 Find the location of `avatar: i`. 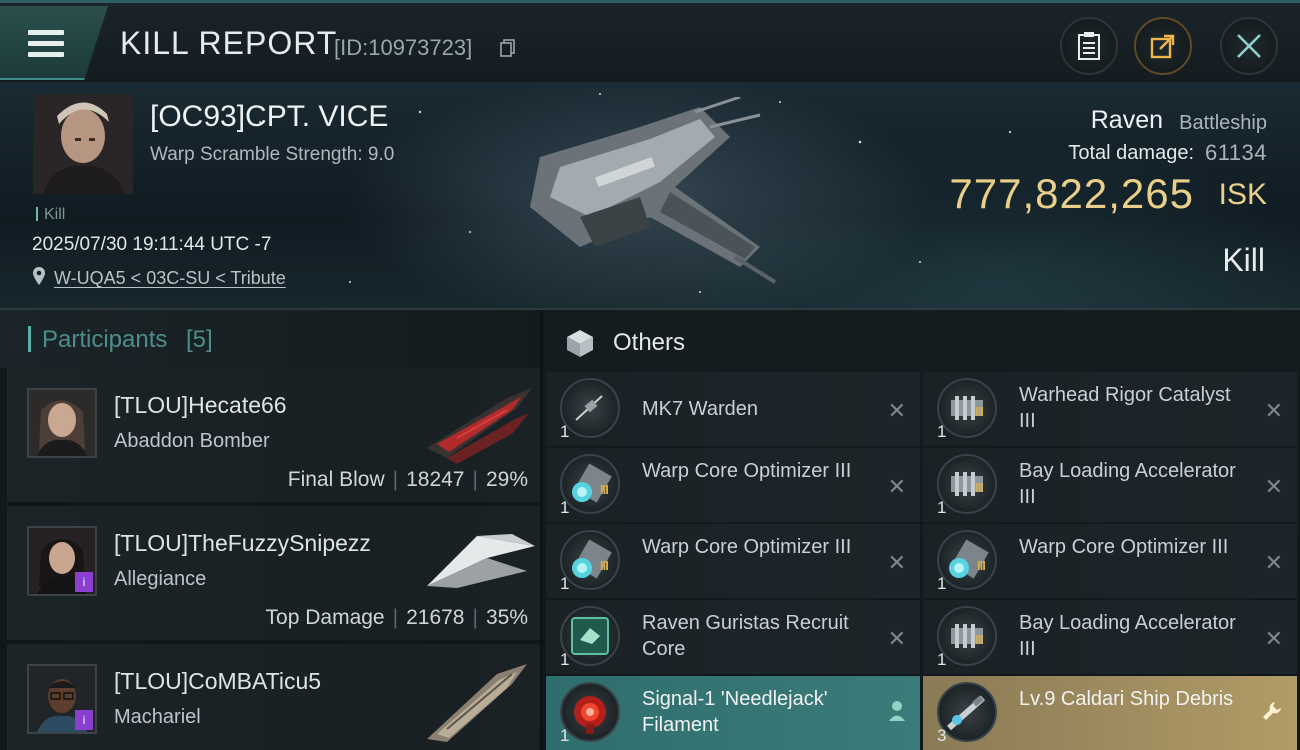

avatar: i is located at coordinates (62, 561).